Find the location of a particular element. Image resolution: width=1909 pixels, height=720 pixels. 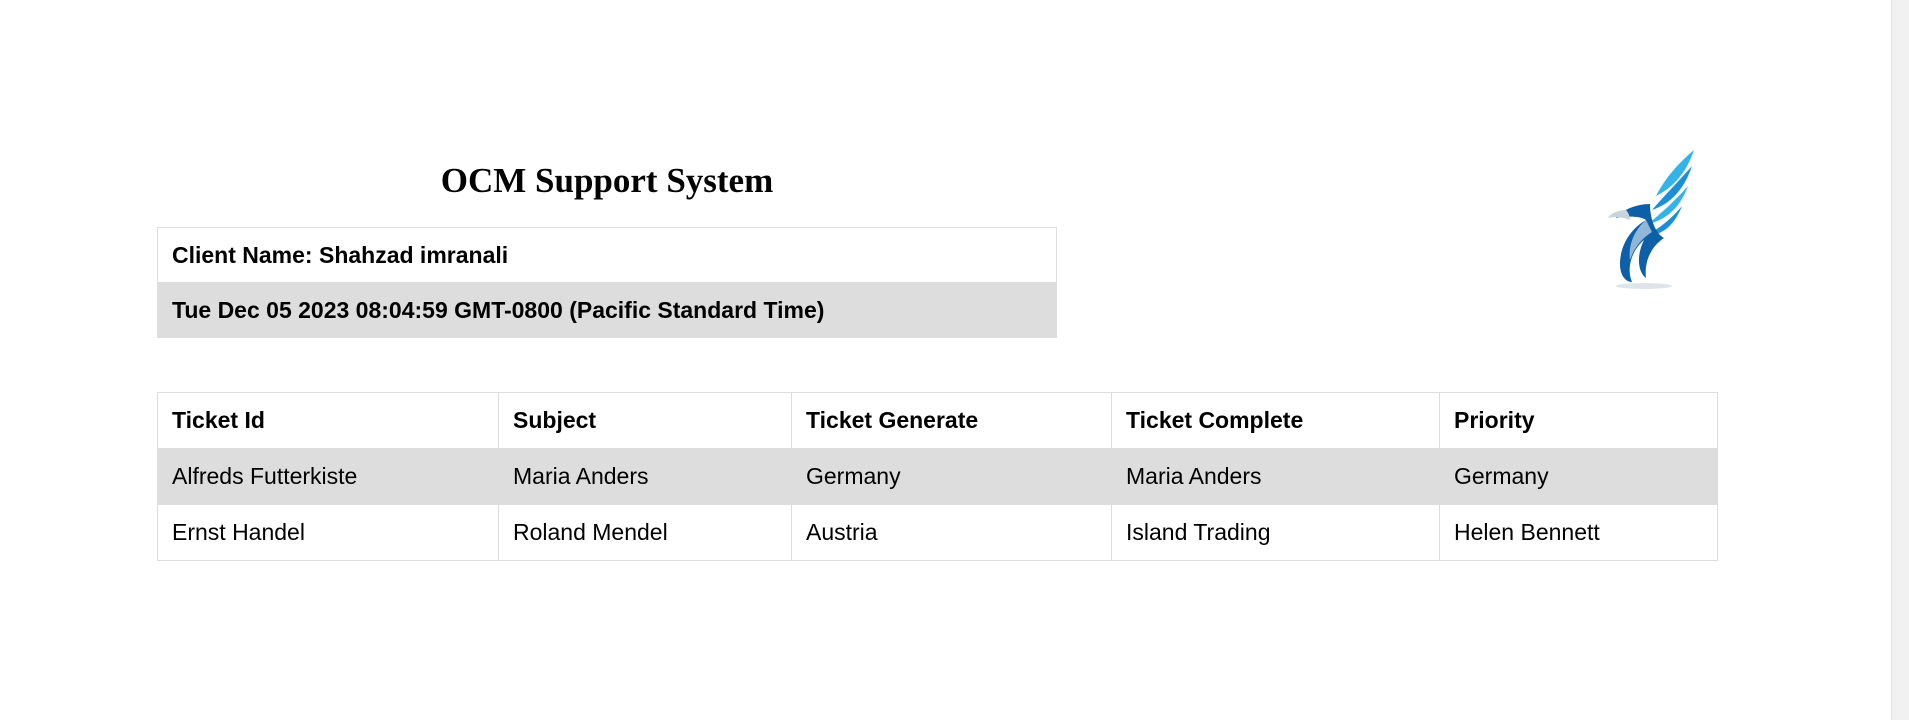

cell-subject: Maria Anders is located at coordinates (645, 476).